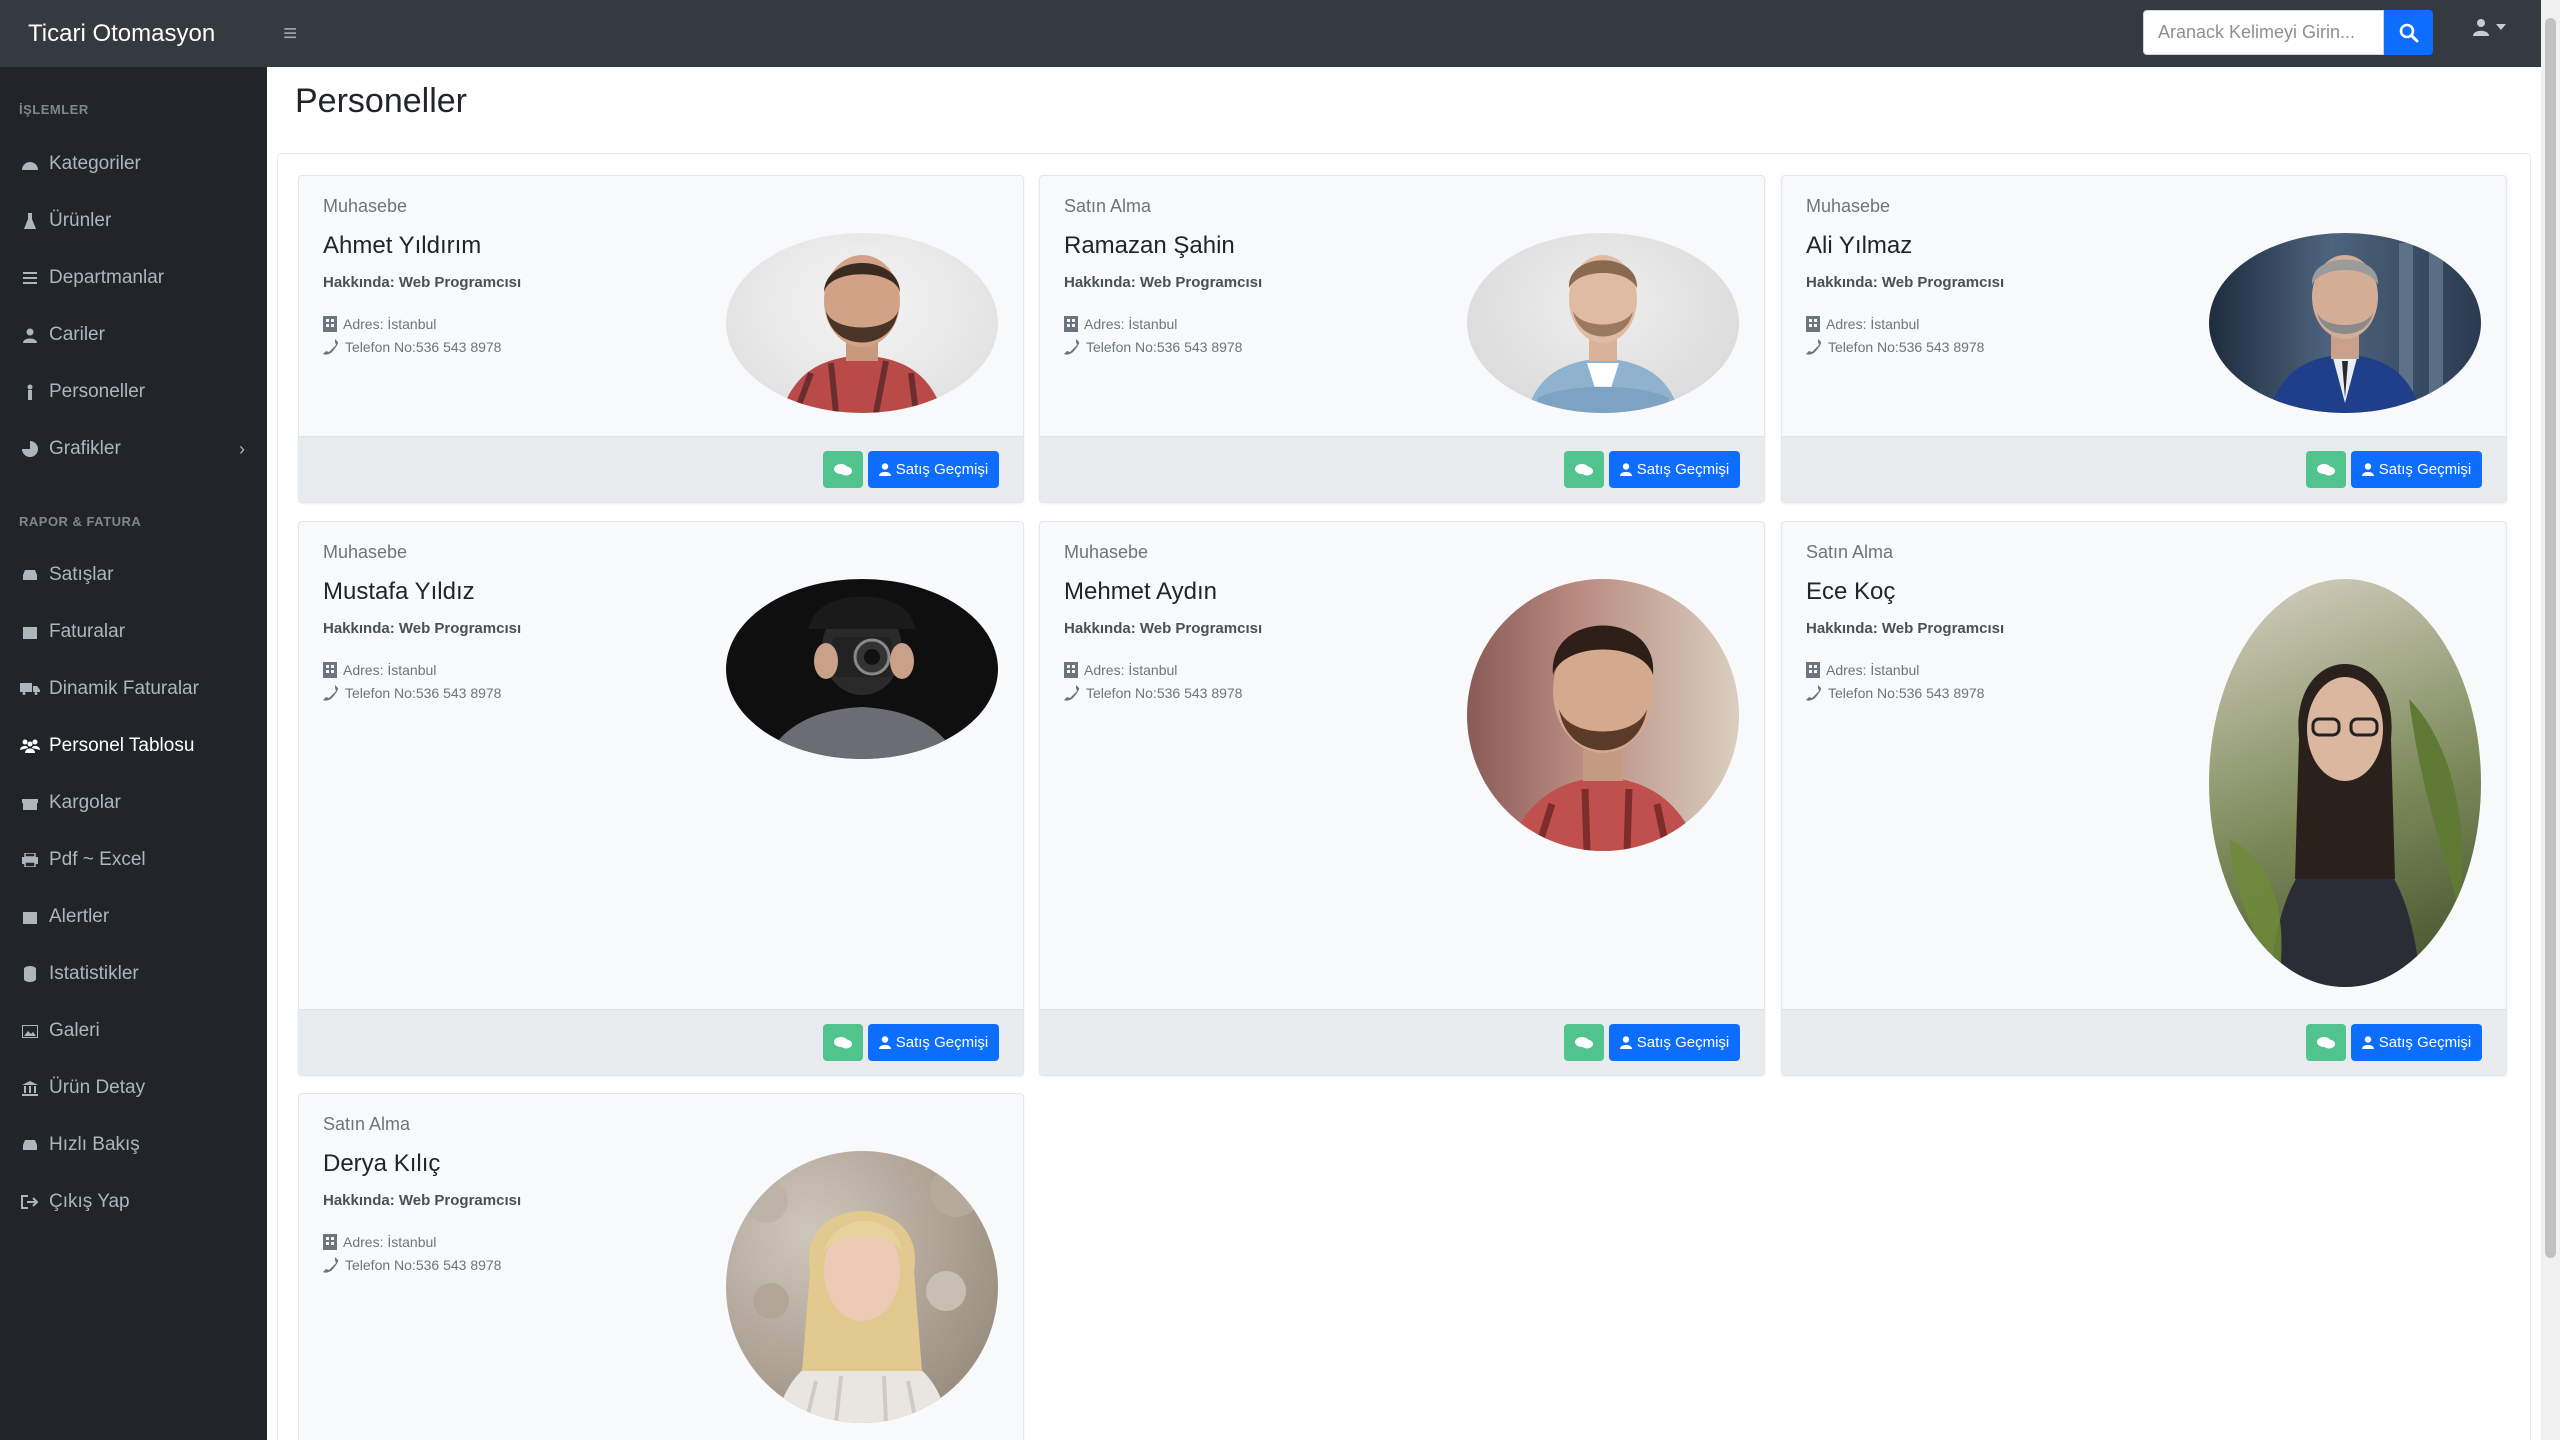 The height and width of the screenshot is (1440, 2560). I want to click on sidebar-item-personeller: Personeller, so click(133, 392).